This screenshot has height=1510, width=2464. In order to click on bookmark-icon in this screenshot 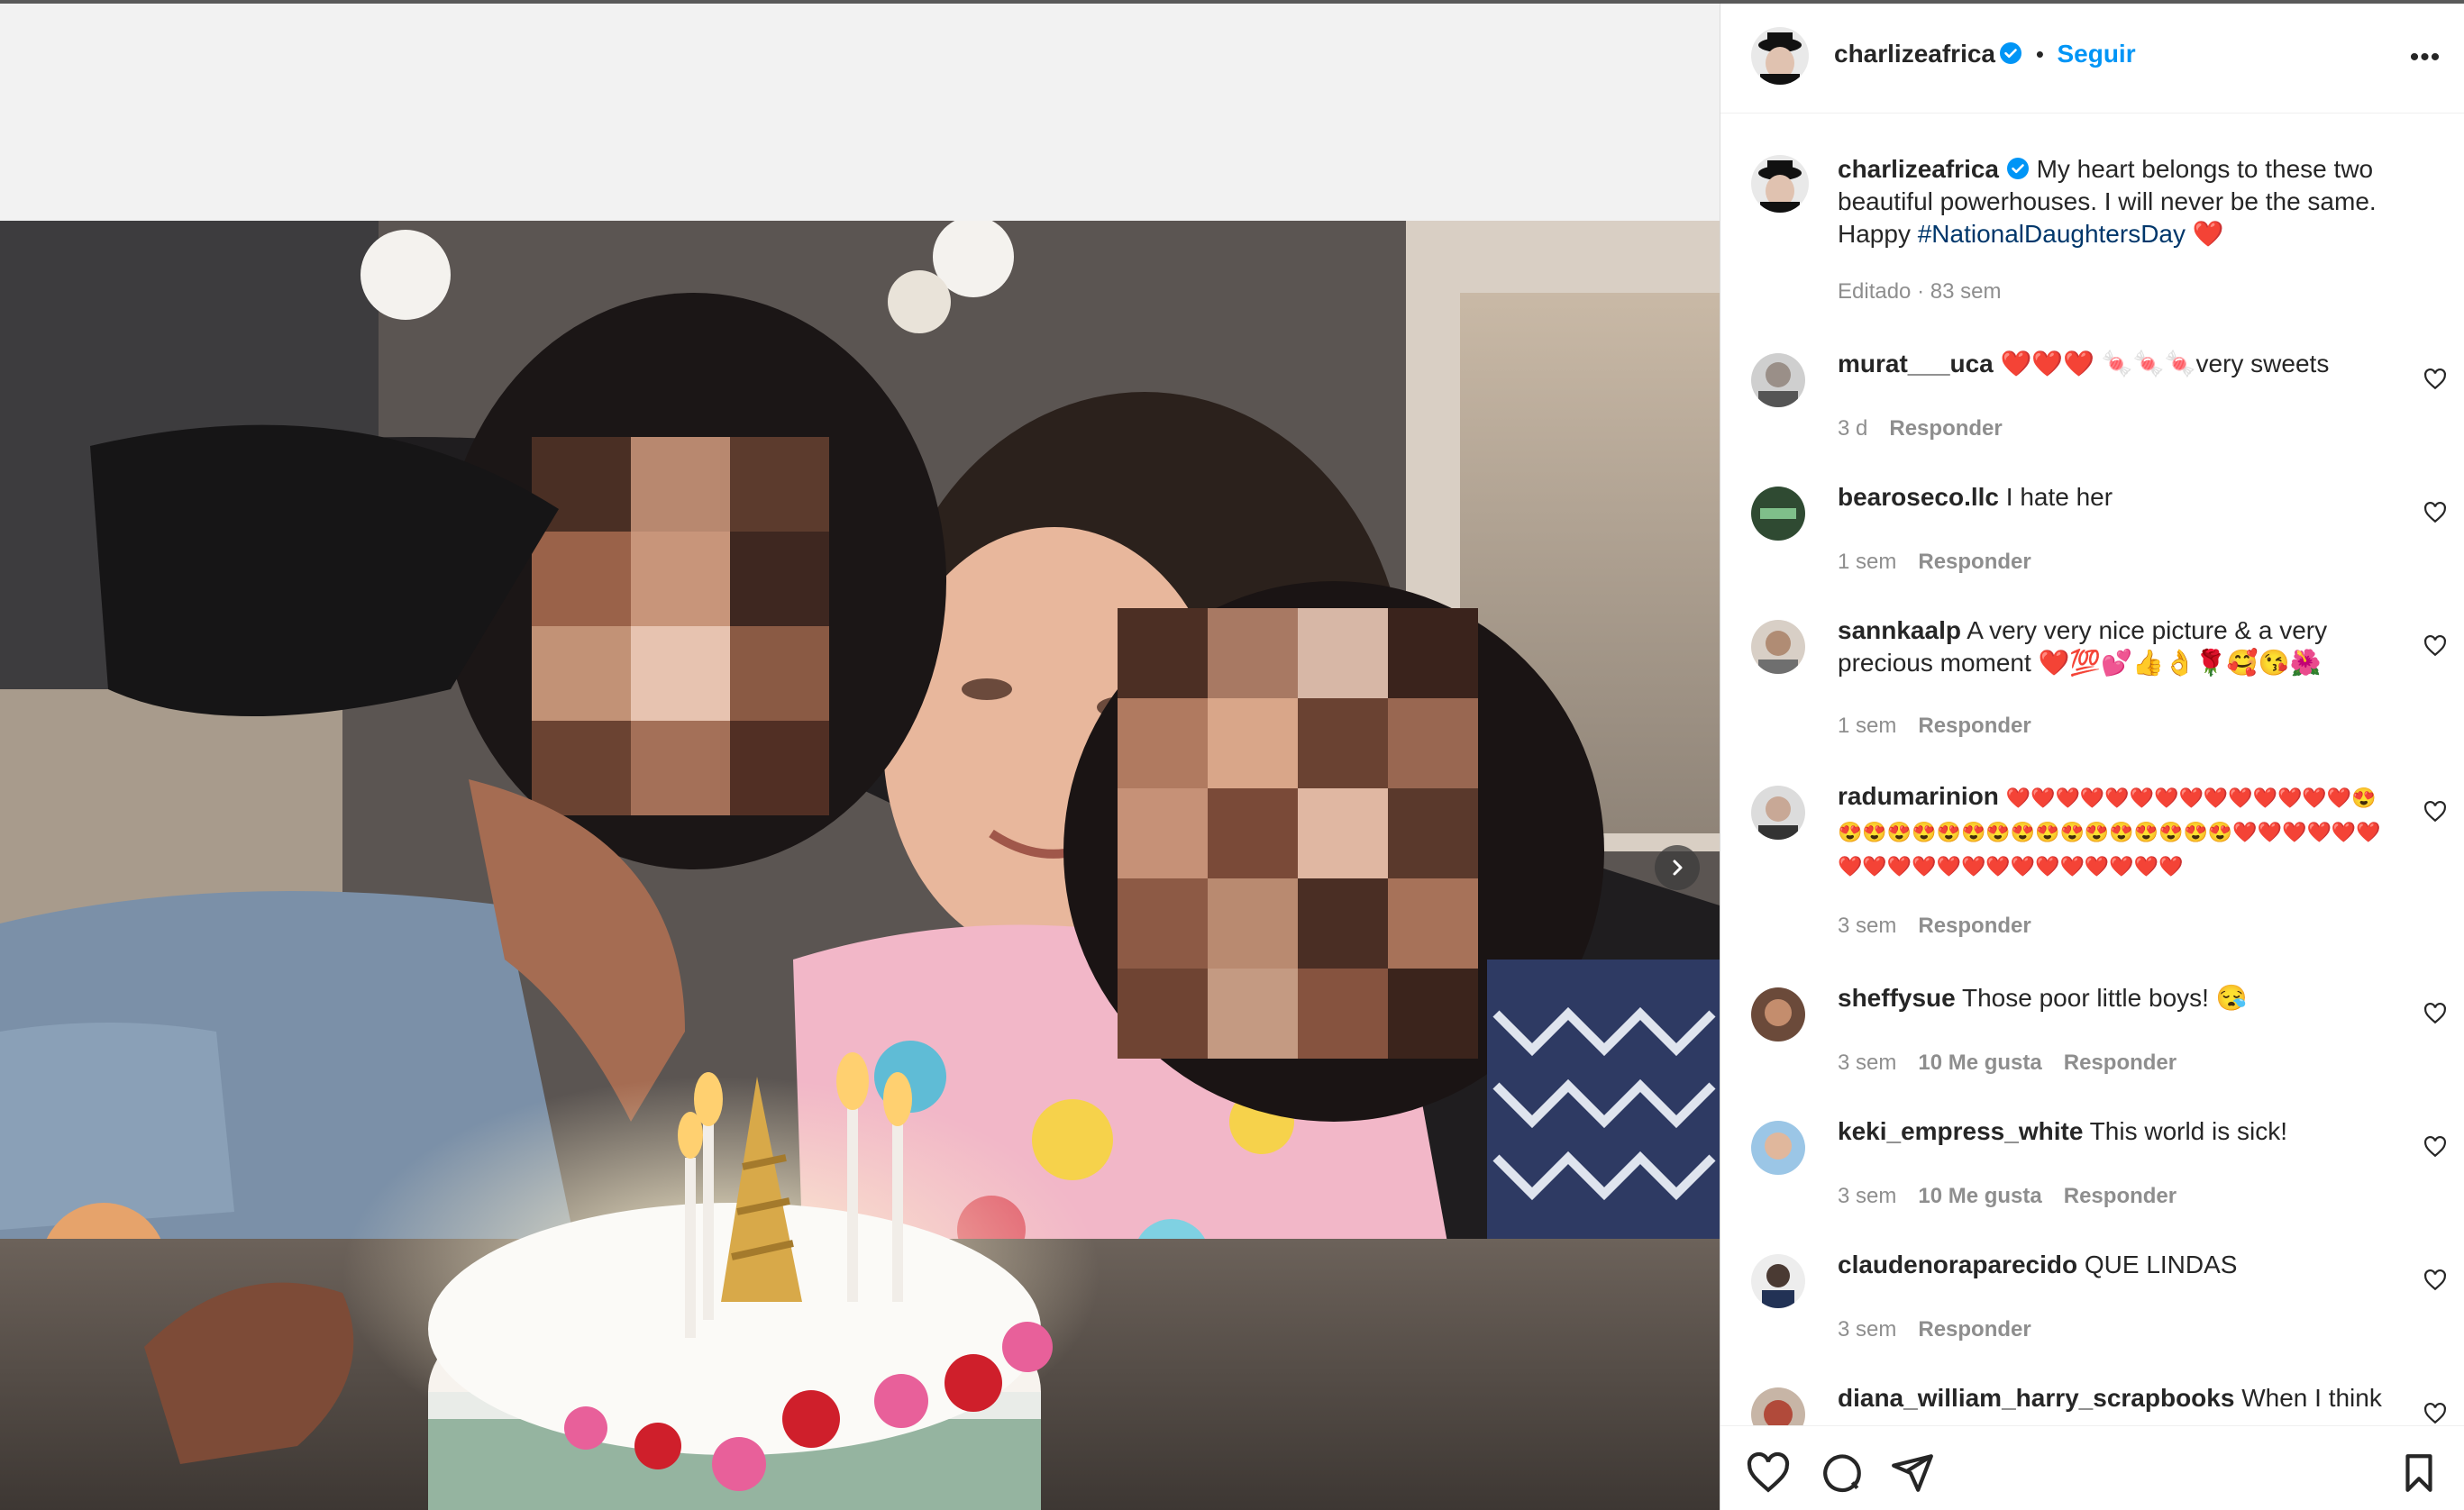, I will do `click(2418, 1473)`.